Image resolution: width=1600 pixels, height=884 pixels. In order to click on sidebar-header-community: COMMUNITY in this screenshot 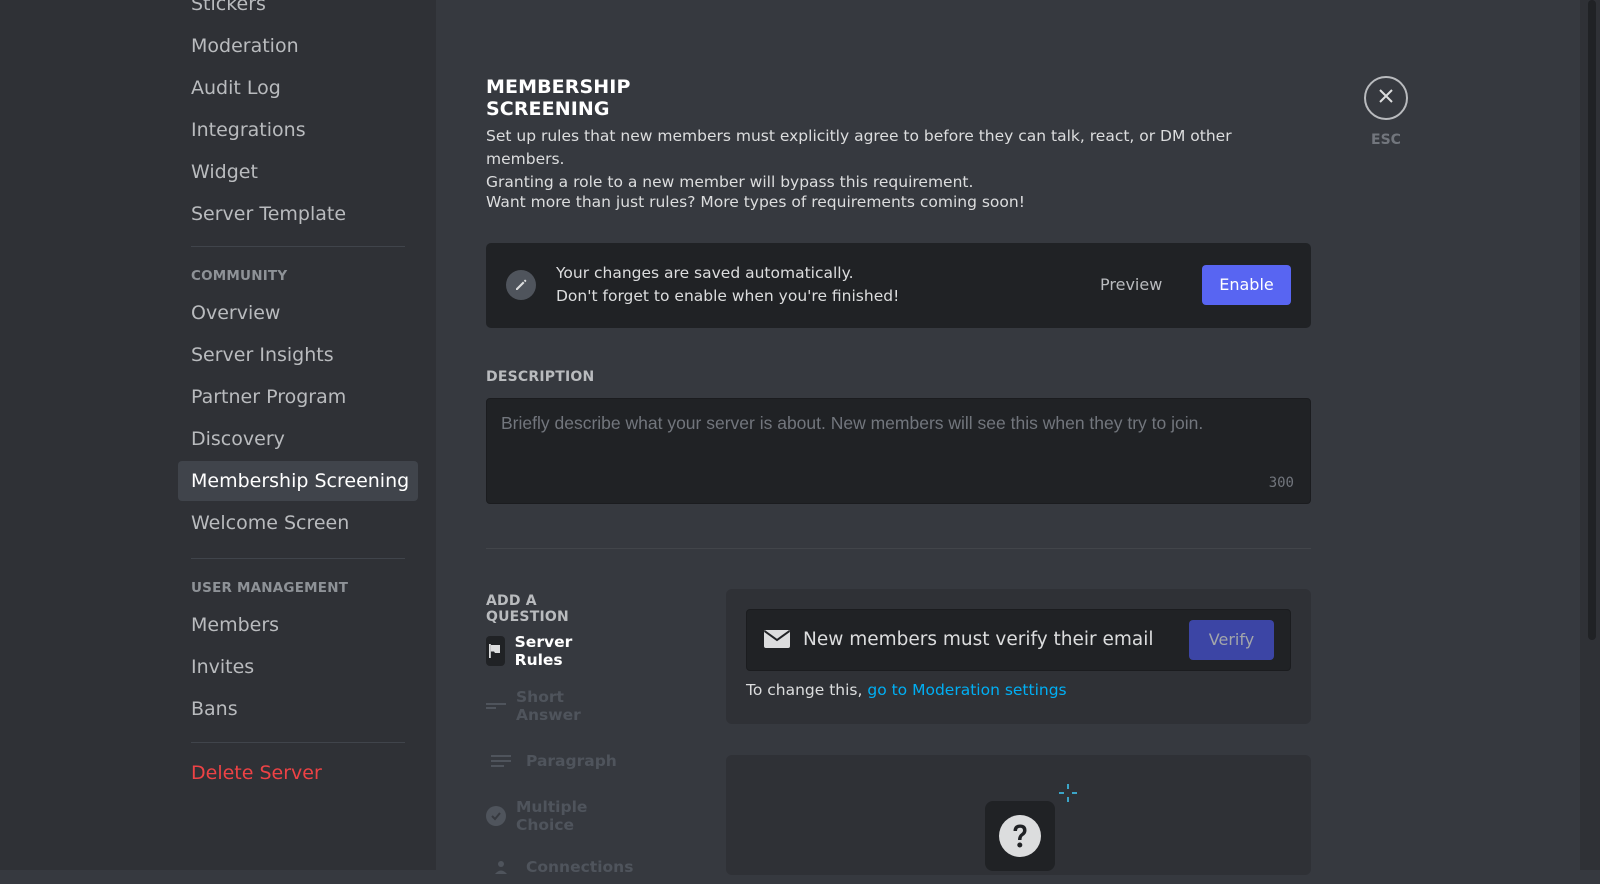, I will do `click(239, 276)`.